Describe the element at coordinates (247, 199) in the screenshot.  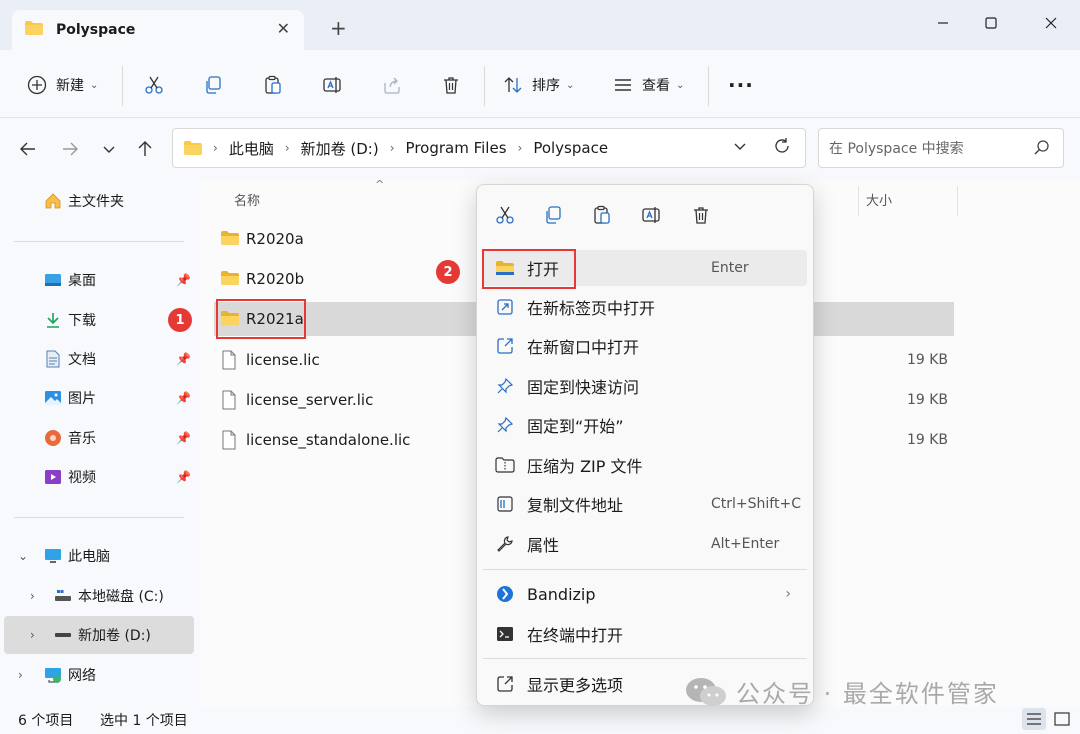
I see `column-header-name: 名称` at that location.